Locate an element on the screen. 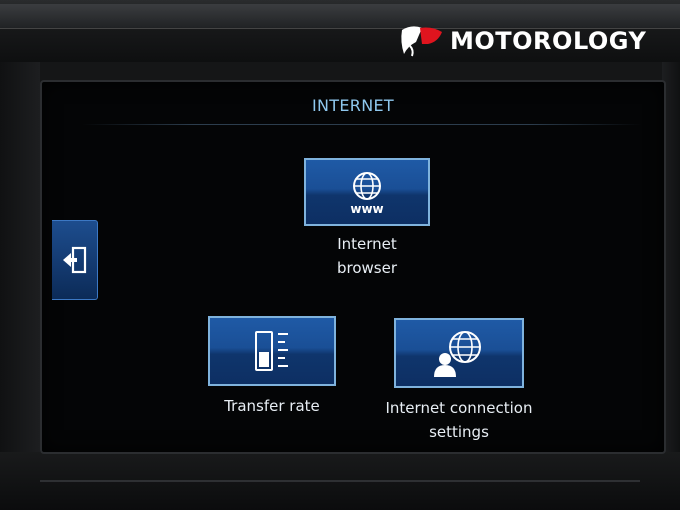 This screenshot has height=510, width=680. transfer-rate-gauge-icon is located at coordinates (271, 351).